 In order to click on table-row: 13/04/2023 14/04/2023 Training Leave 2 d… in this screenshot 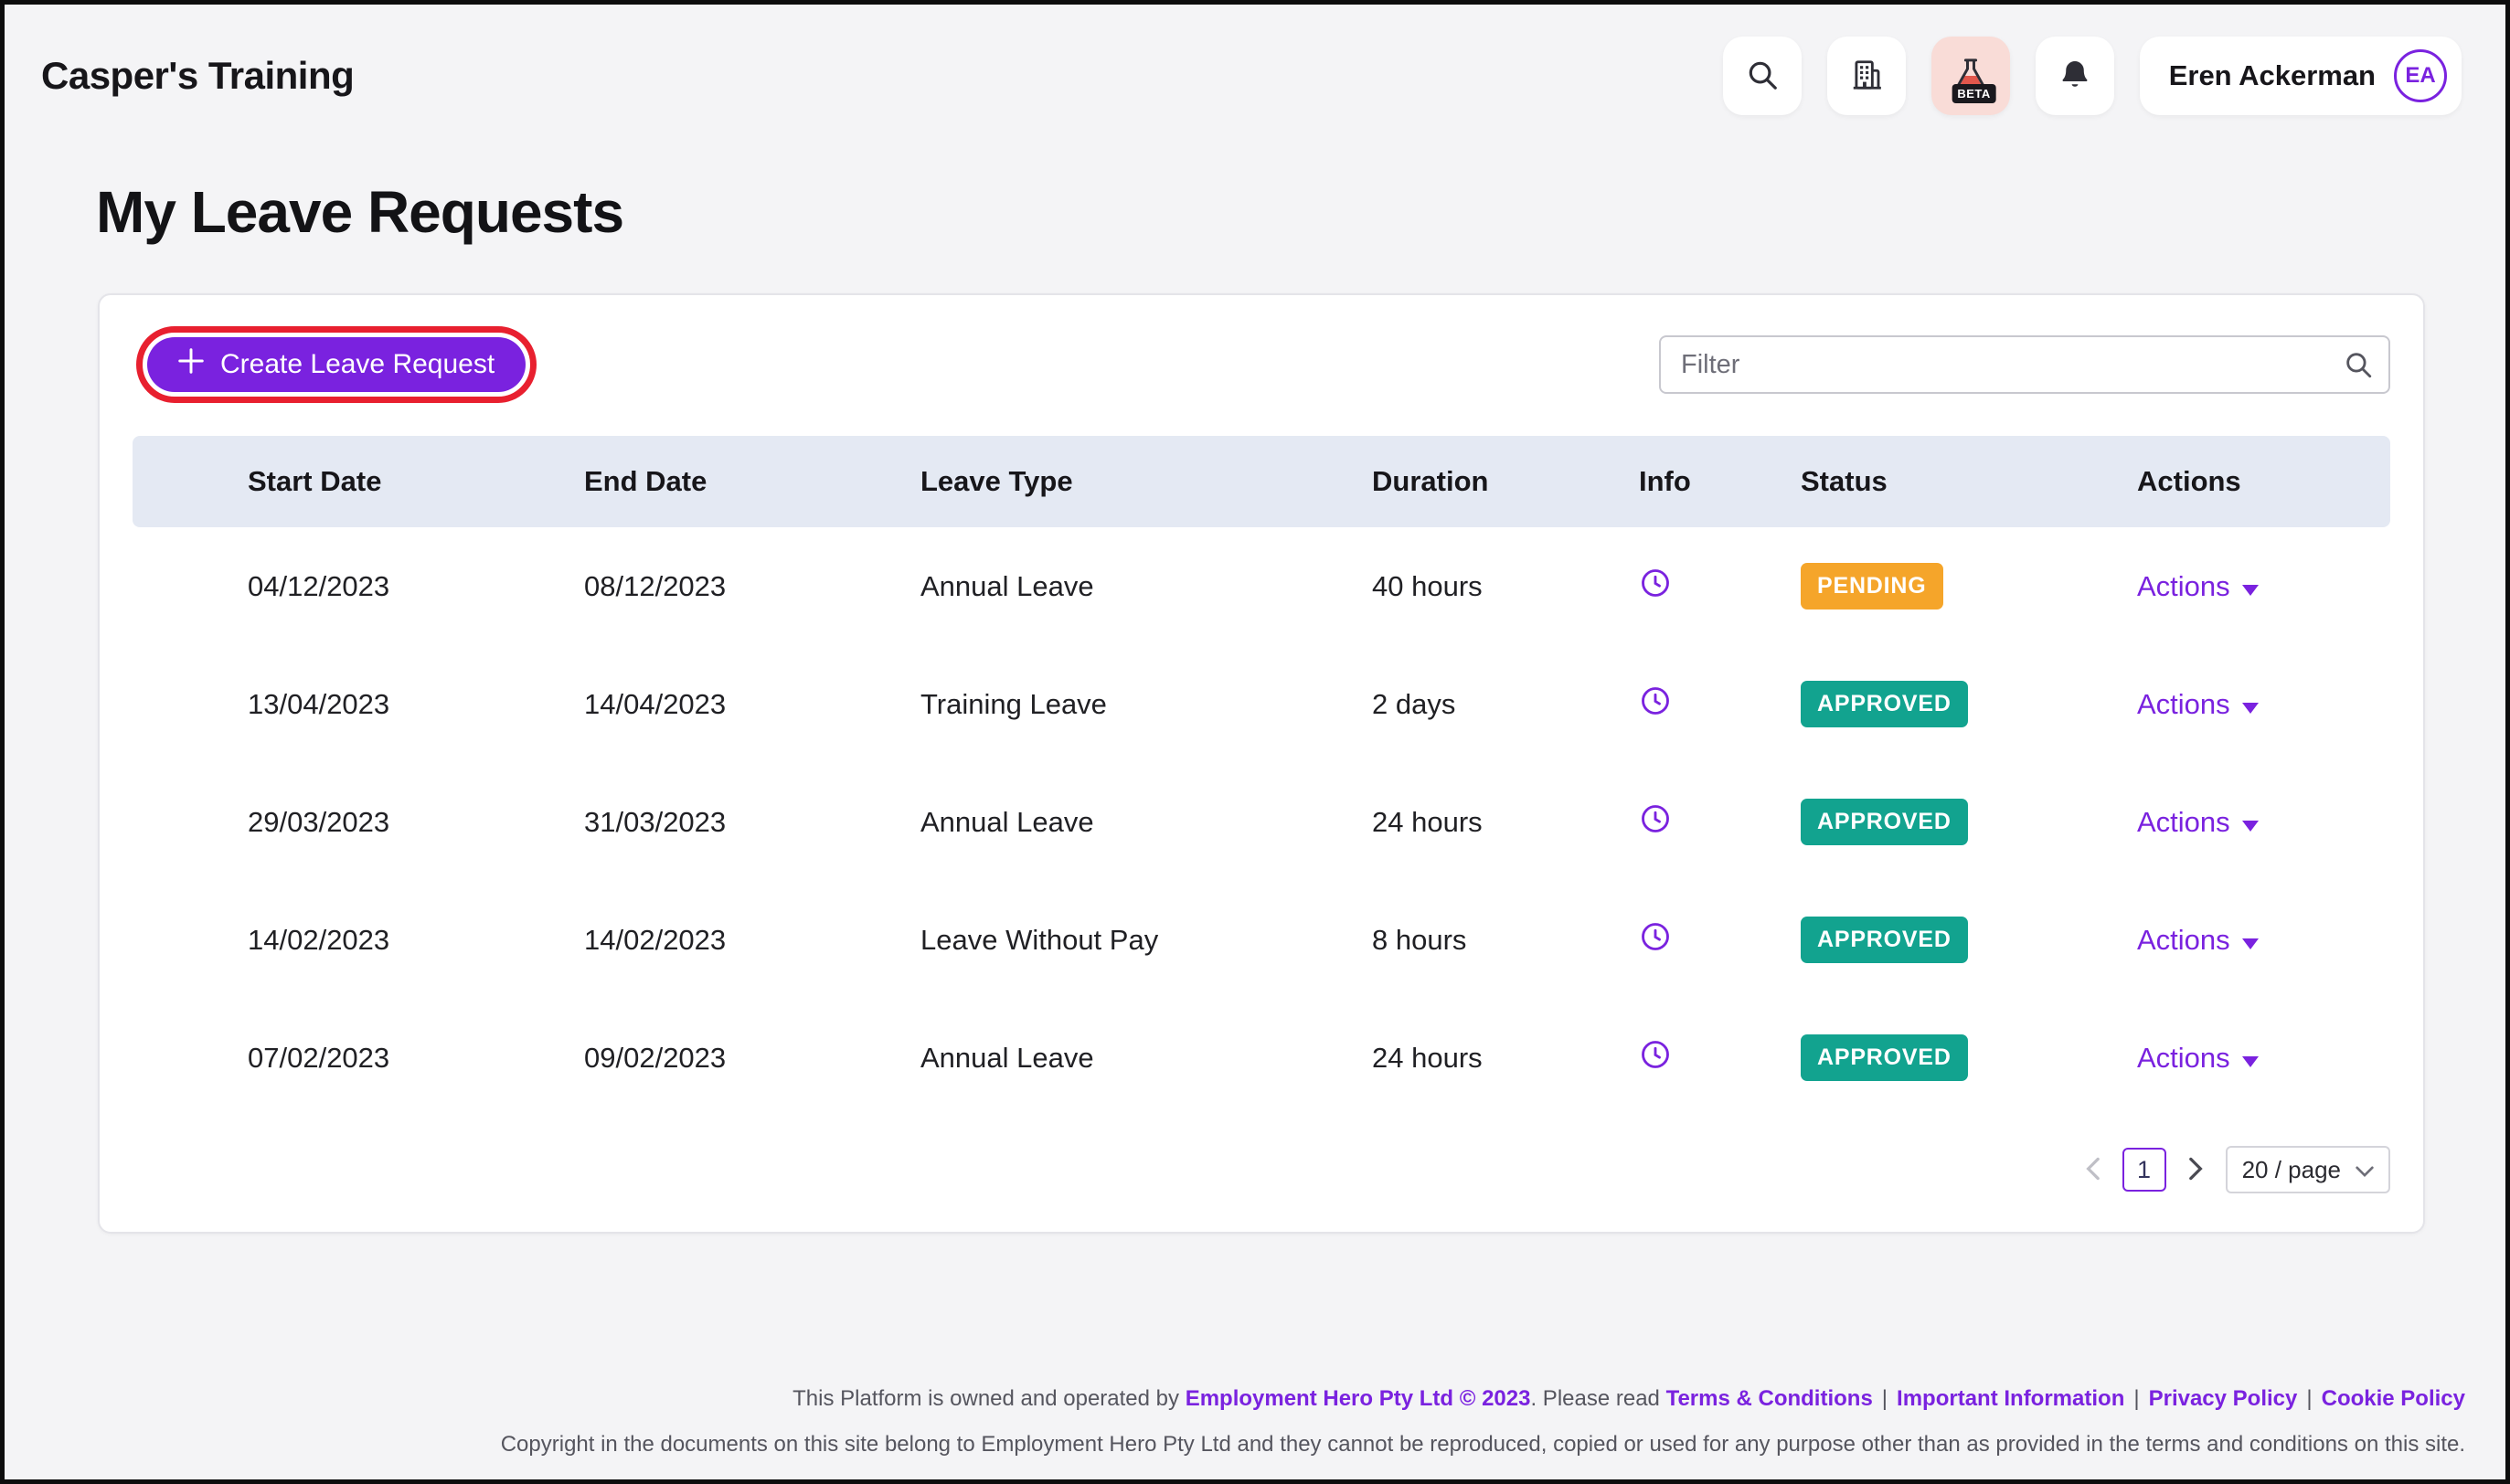, I will do `click(1262, 704)`.